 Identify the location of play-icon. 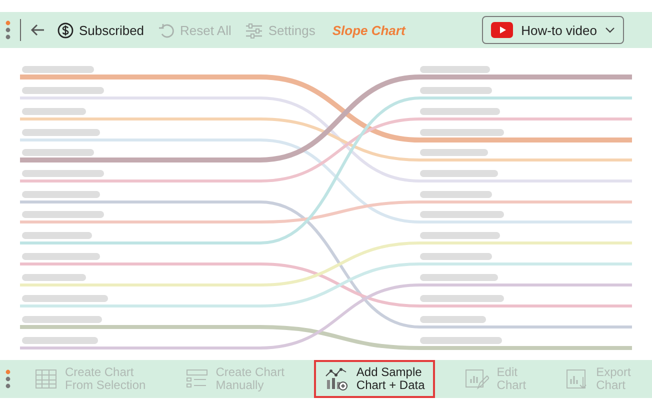
(502, 30).